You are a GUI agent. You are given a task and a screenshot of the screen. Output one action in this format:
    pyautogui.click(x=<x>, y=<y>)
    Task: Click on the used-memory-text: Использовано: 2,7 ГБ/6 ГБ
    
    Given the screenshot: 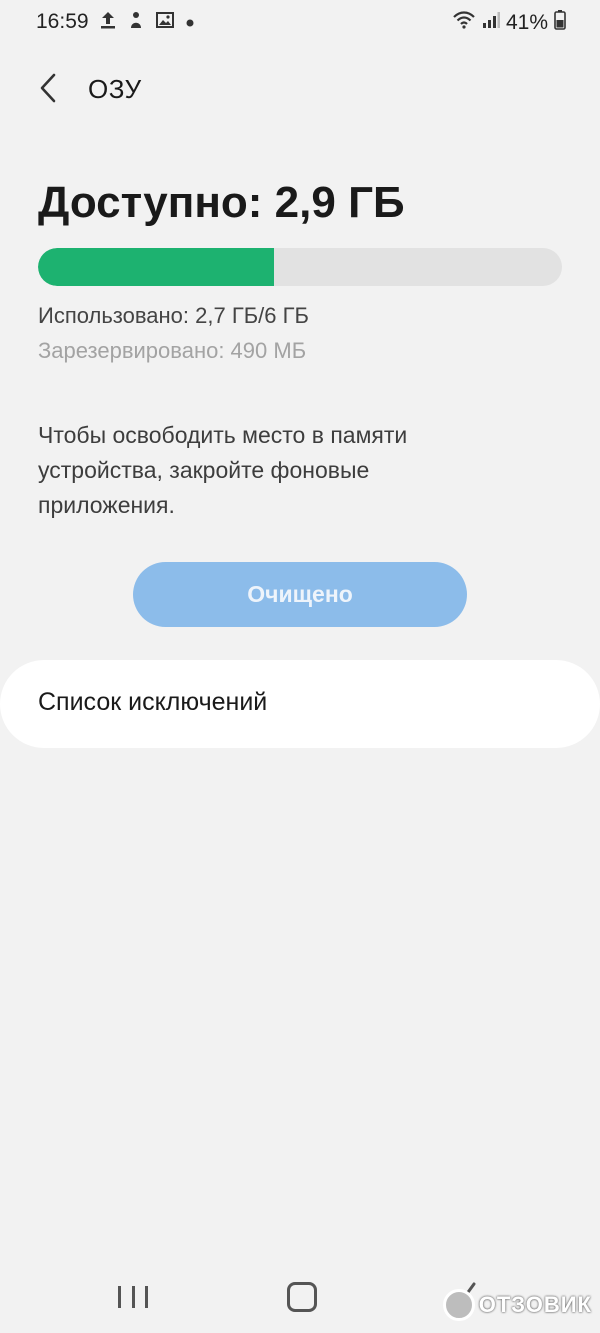 What is the action you would take?
    pyautogui.click(x=173, y=315)
    